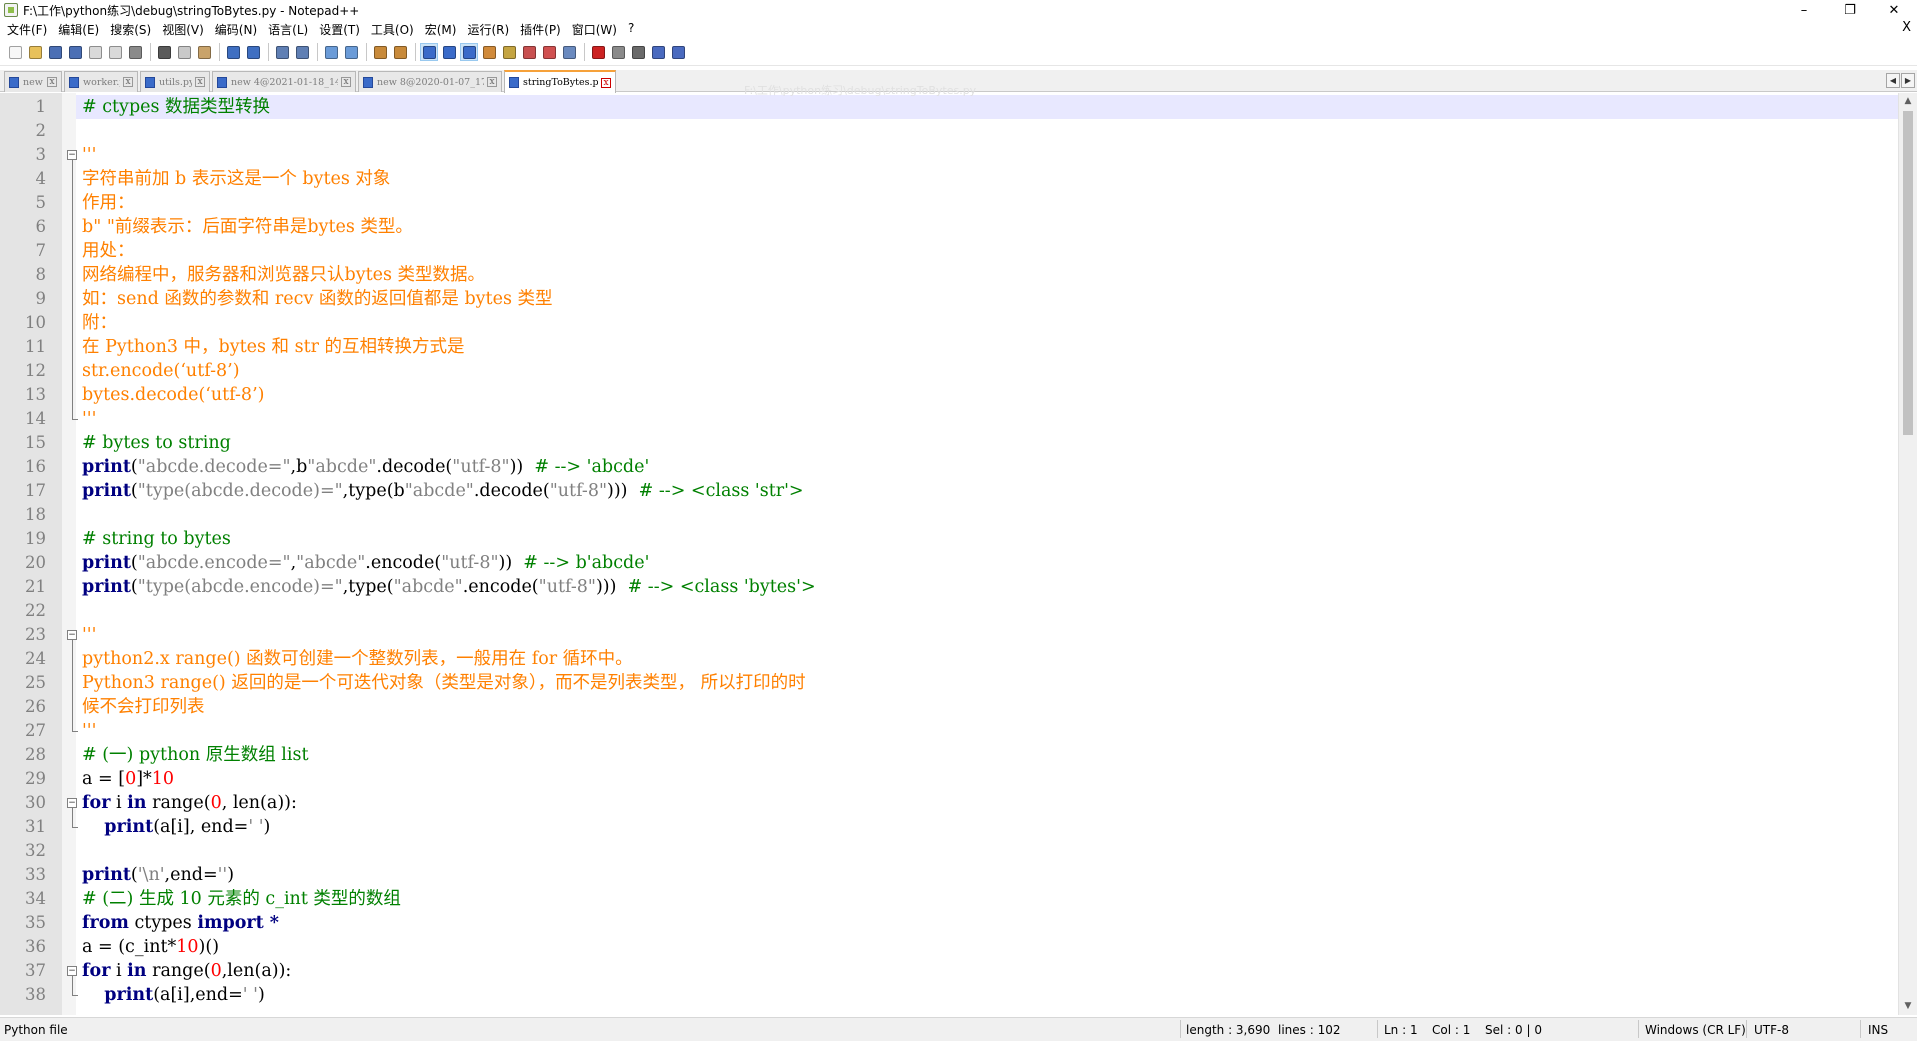 The image size is (1917, 1041). What do you see at coordinates (128, 779) in the screenshot?
I see `code-line: a = [0]*10` at bounding box center [128, 779].